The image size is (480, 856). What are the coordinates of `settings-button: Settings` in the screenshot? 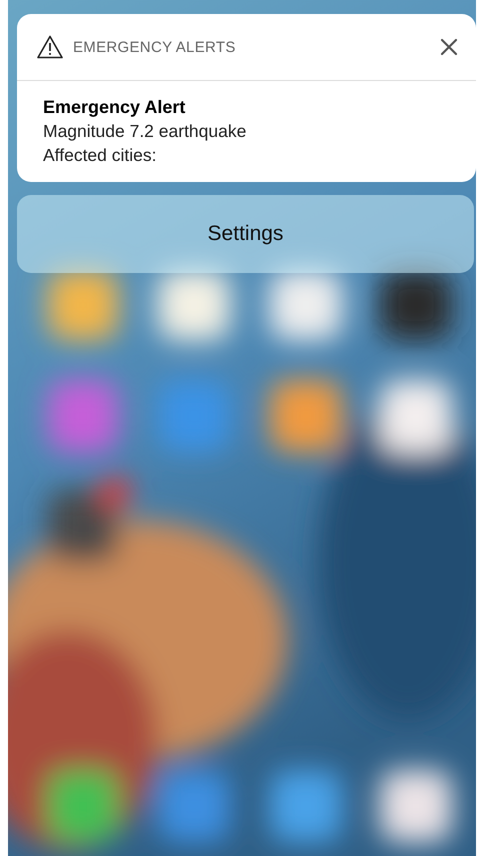 It's located at (245, 234).